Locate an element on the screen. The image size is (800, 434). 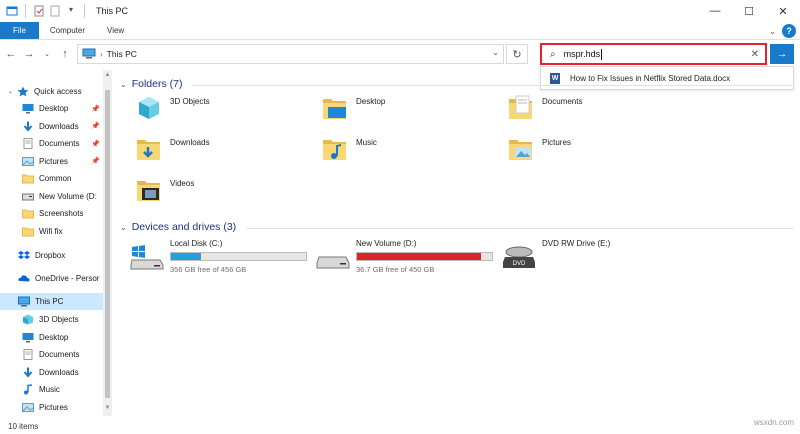
sidebar-item-dropbox: Dropbox is located at coordinates (60, 255).